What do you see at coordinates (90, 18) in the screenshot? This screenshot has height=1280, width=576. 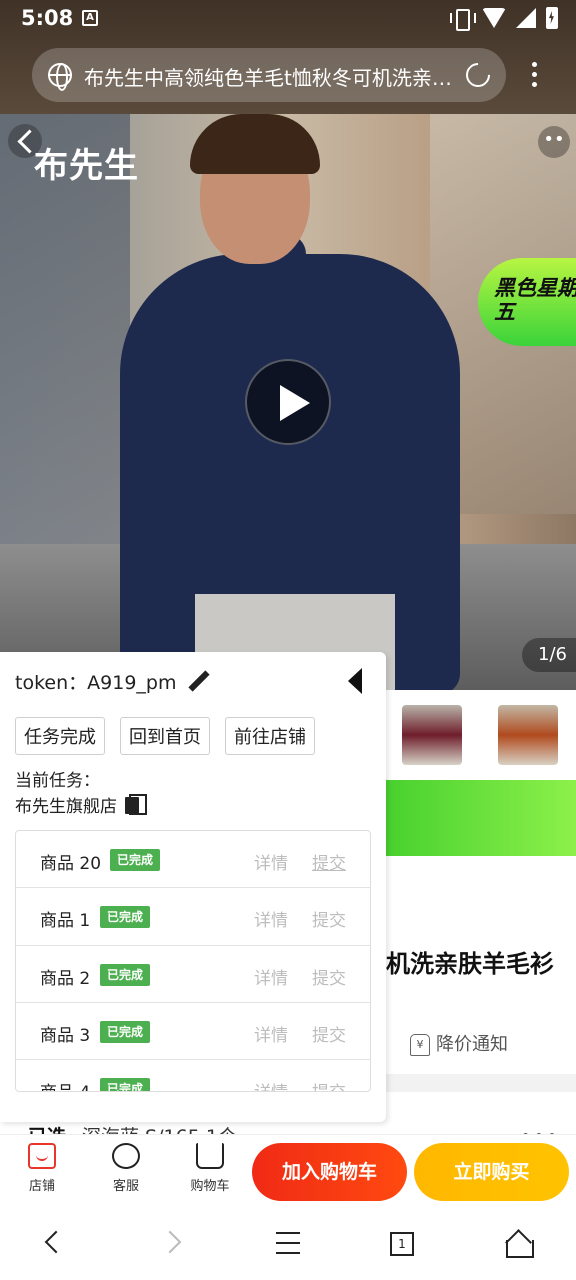 I see `notification-icon: A` at bounding box center [90, 18].